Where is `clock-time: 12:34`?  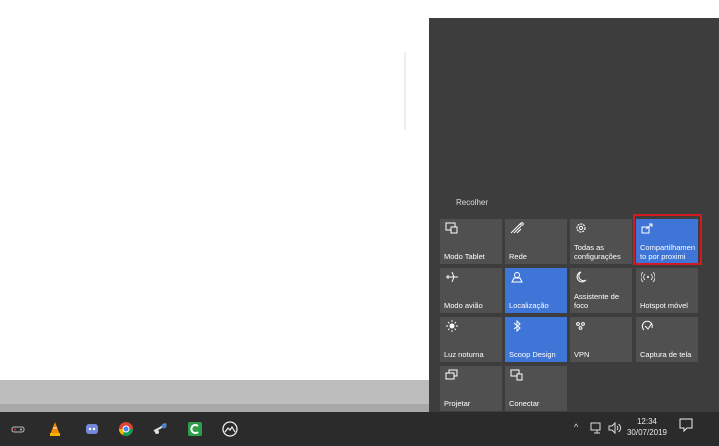
clock-time: 12:34 is located at coordinates (647, 421).